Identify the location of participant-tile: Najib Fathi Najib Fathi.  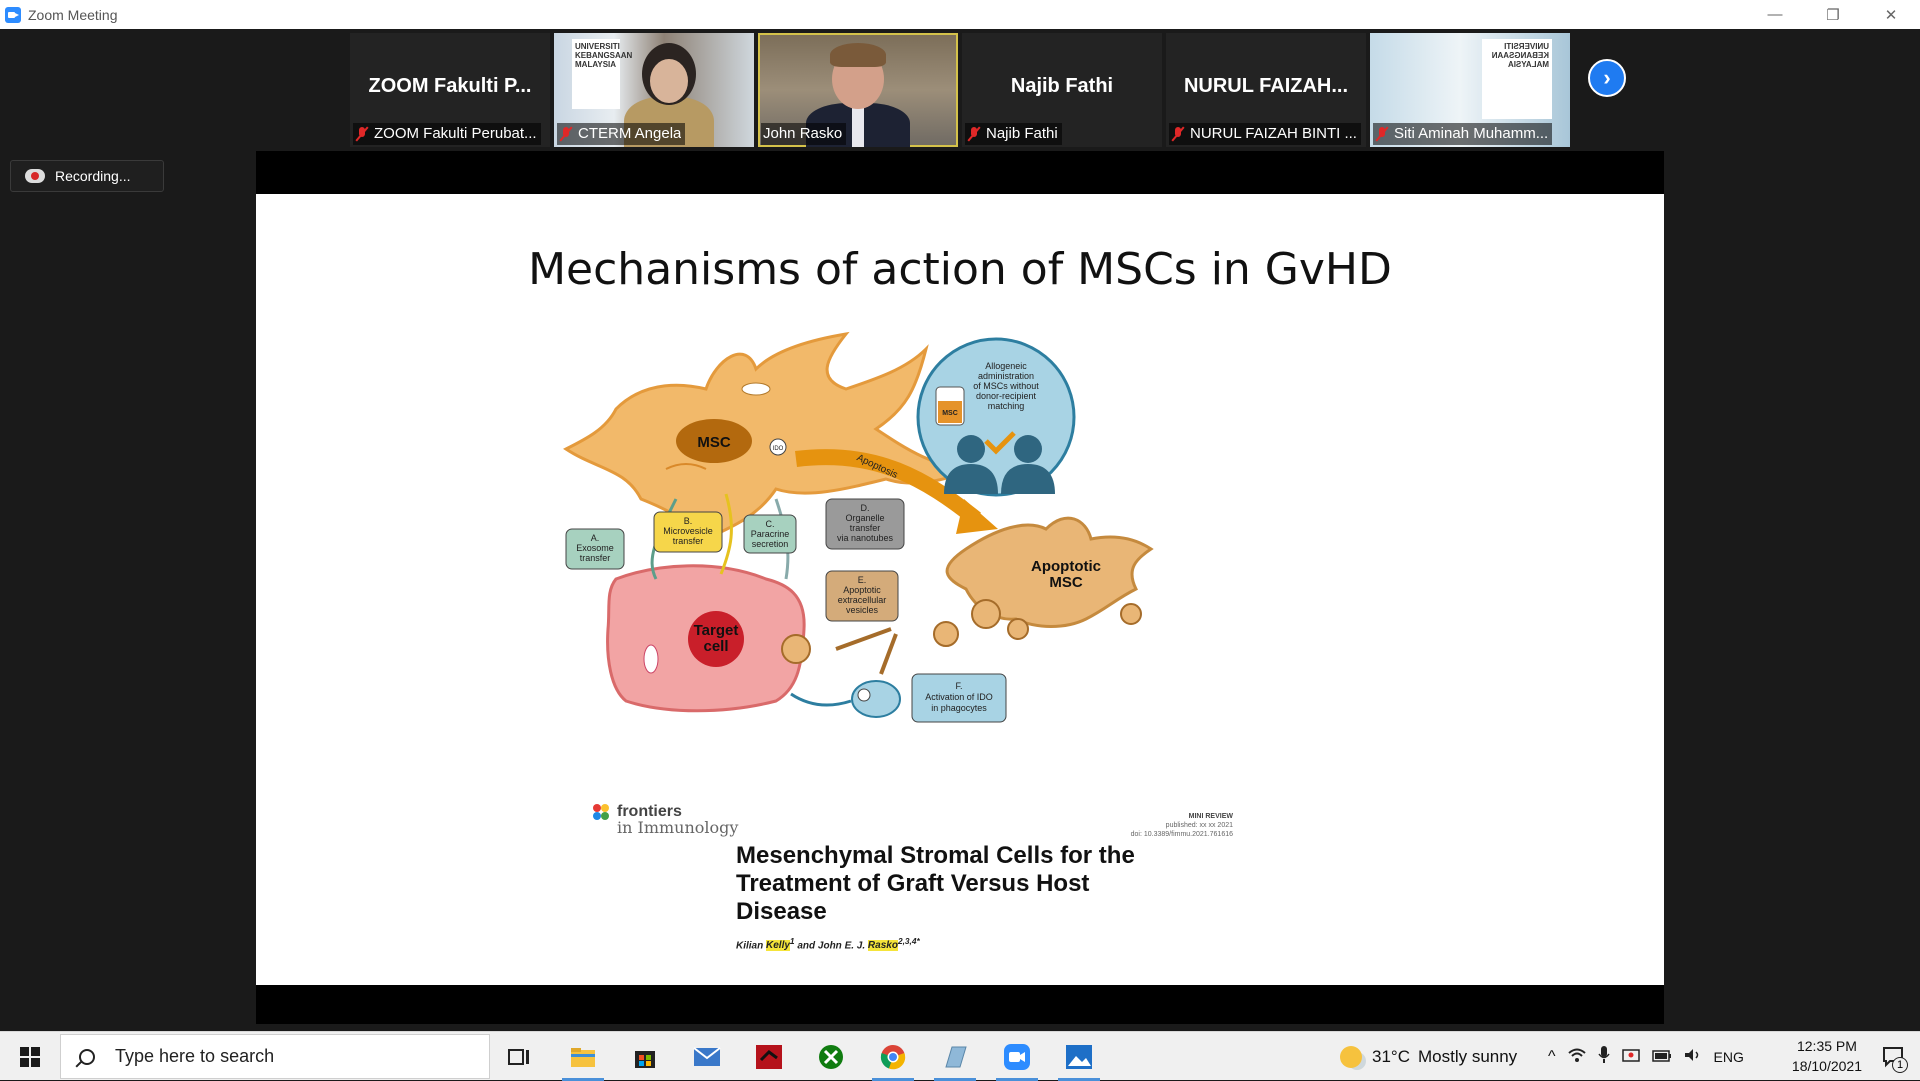
(1062, 90).